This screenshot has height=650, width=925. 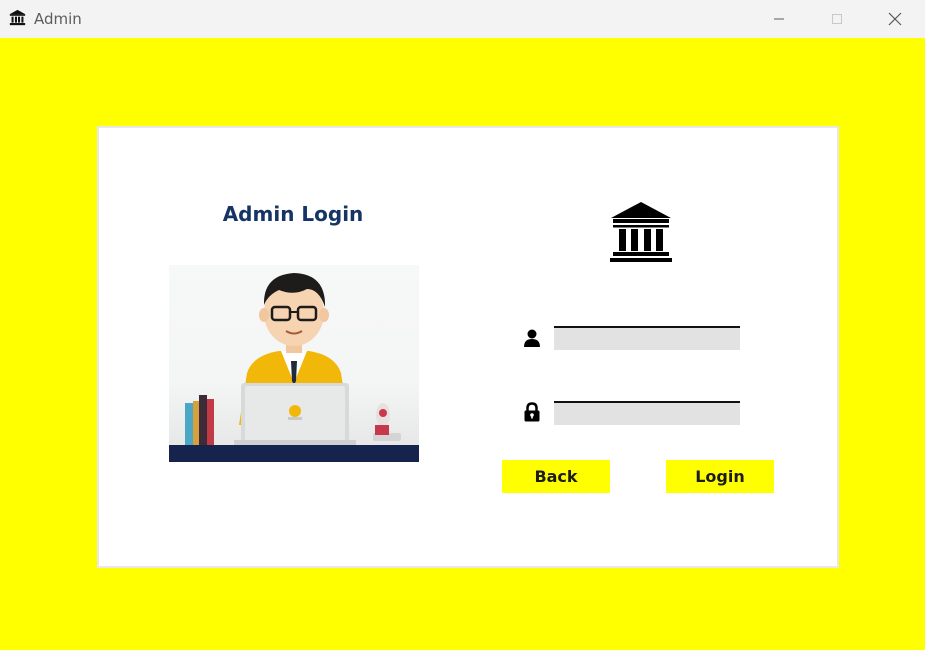 I want to click on user-icon, so click(x=532, y=338).